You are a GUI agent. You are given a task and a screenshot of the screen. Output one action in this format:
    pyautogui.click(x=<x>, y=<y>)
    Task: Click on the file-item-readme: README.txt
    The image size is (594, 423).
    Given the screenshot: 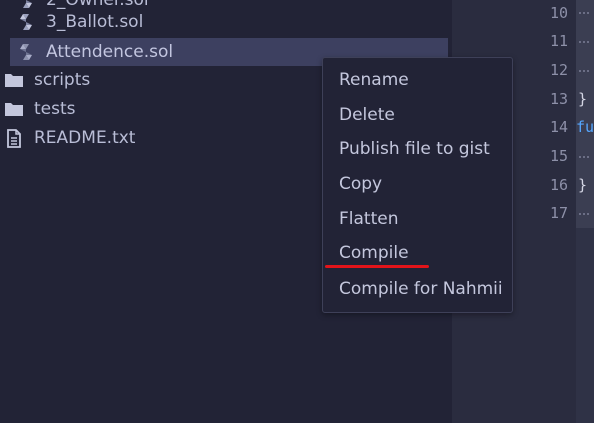 What is the action you would take?
    pyautogui.click(x=69, y=138)
    